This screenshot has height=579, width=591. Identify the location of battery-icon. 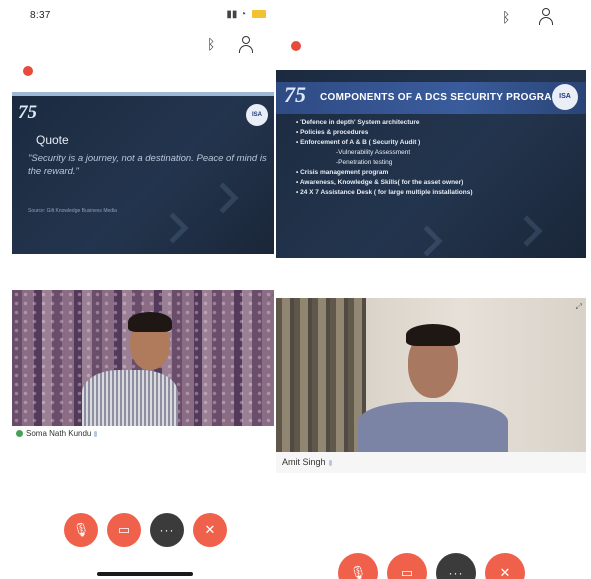
(259, 14).